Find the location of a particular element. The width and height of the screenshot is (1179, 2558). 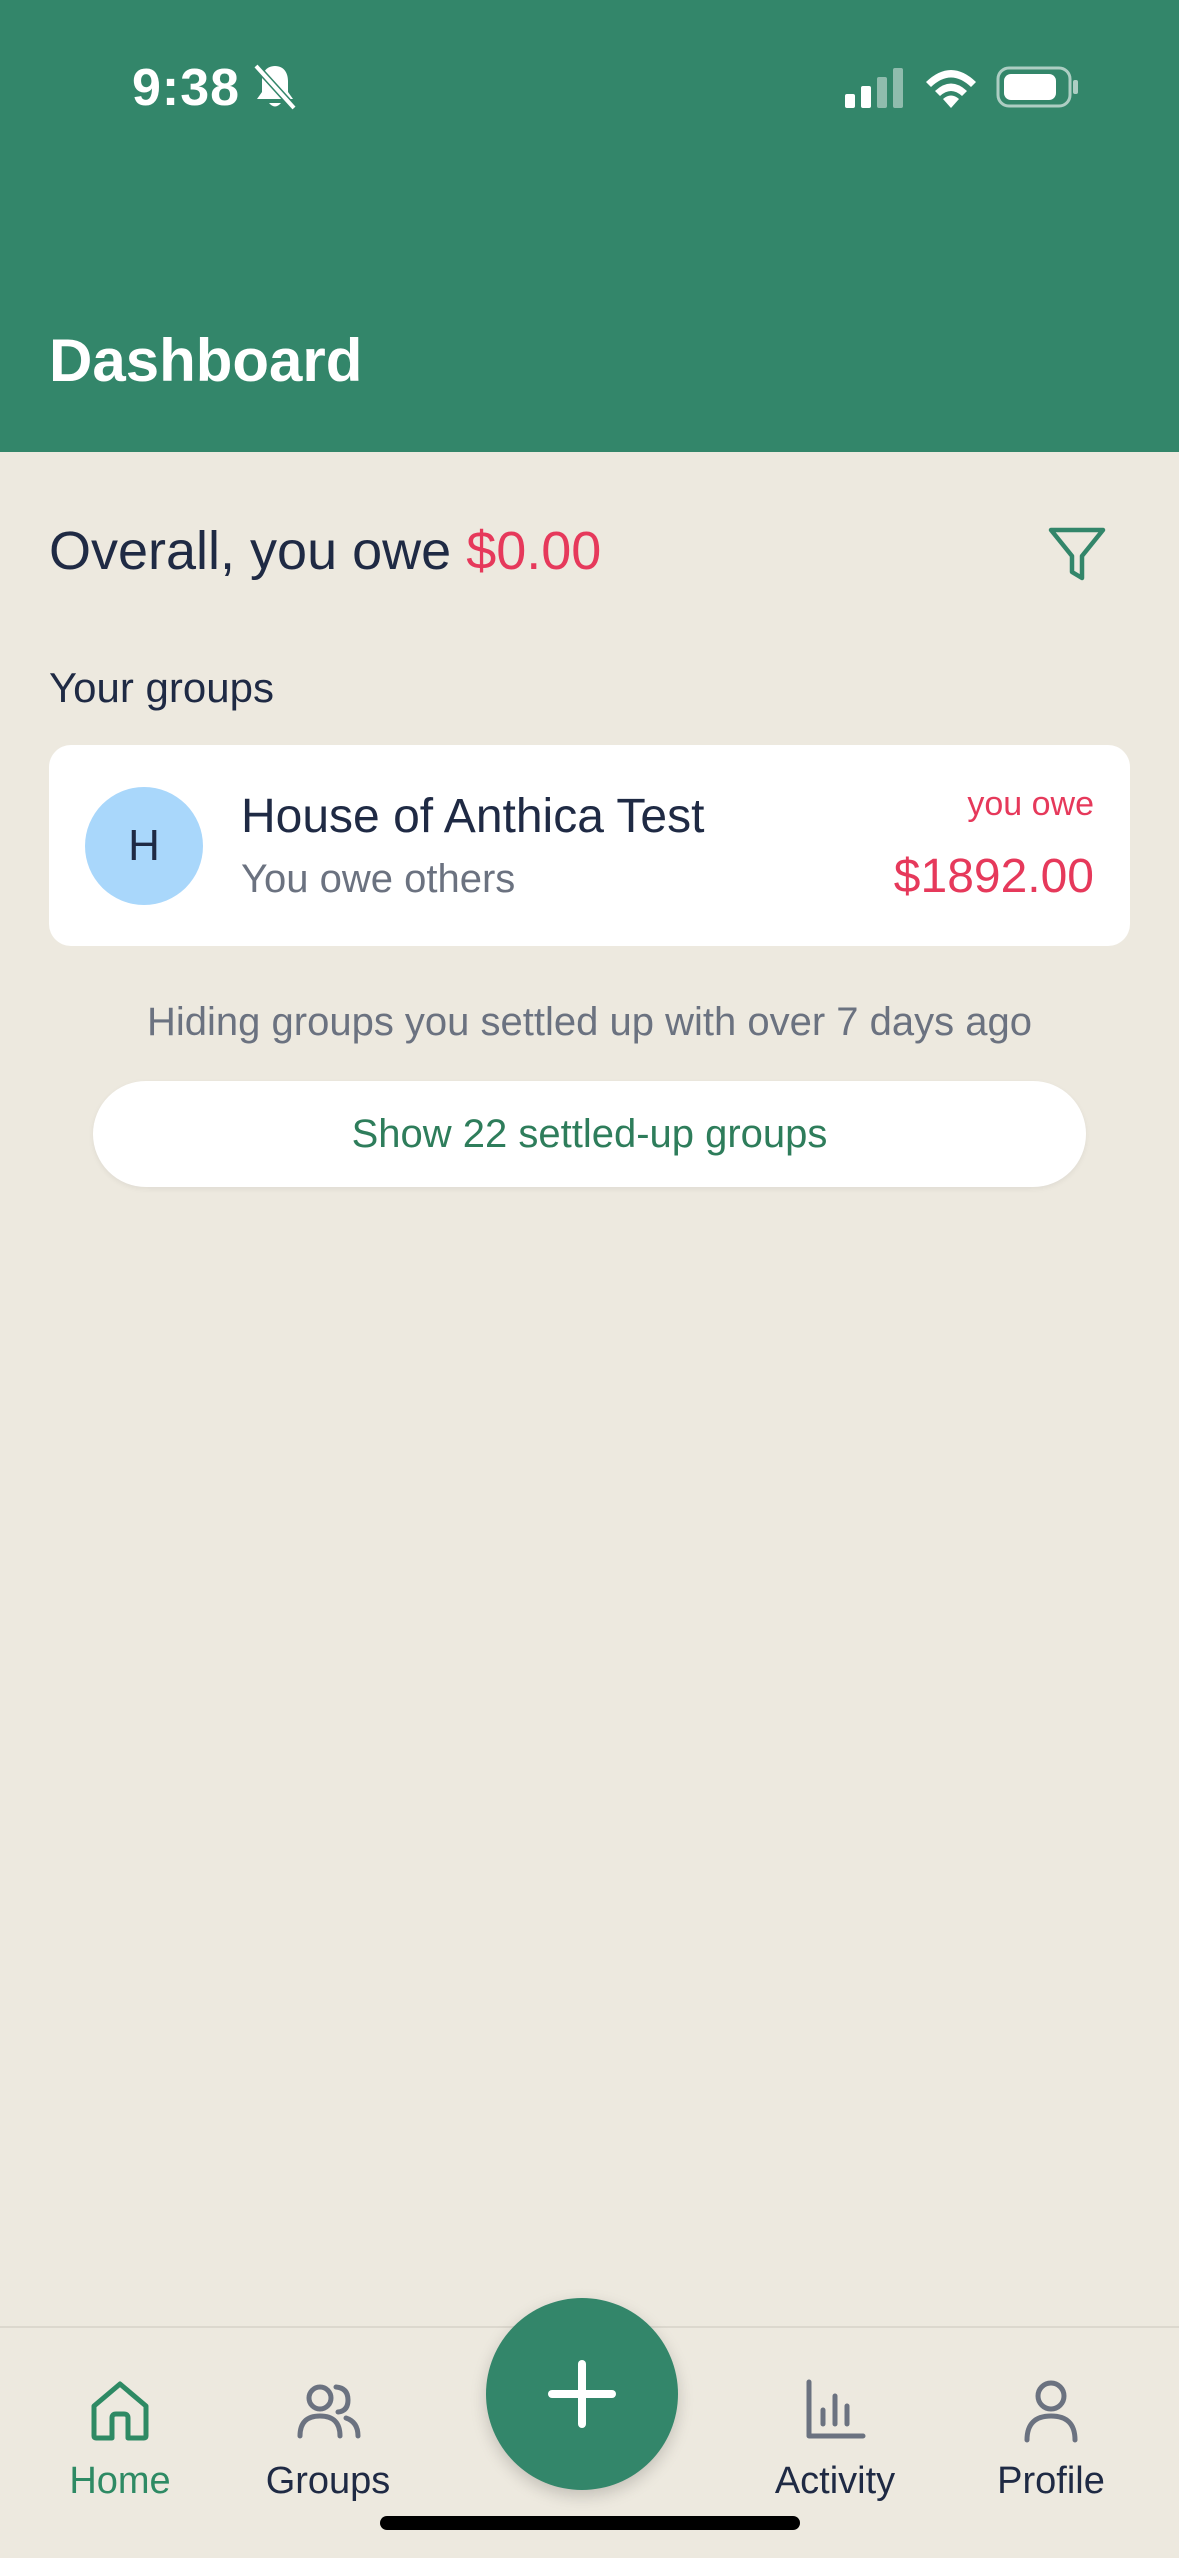

filter-icon is located at coordinates (1077, 555).